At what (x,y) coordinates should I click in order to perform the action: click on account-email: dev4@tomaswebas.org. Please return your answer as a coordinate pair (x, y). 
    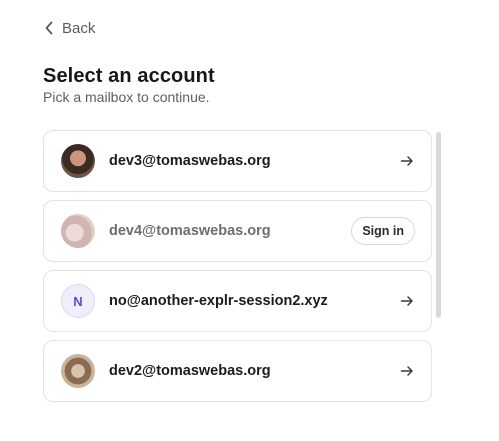
    Looking at the image, I should click on (190, 231).